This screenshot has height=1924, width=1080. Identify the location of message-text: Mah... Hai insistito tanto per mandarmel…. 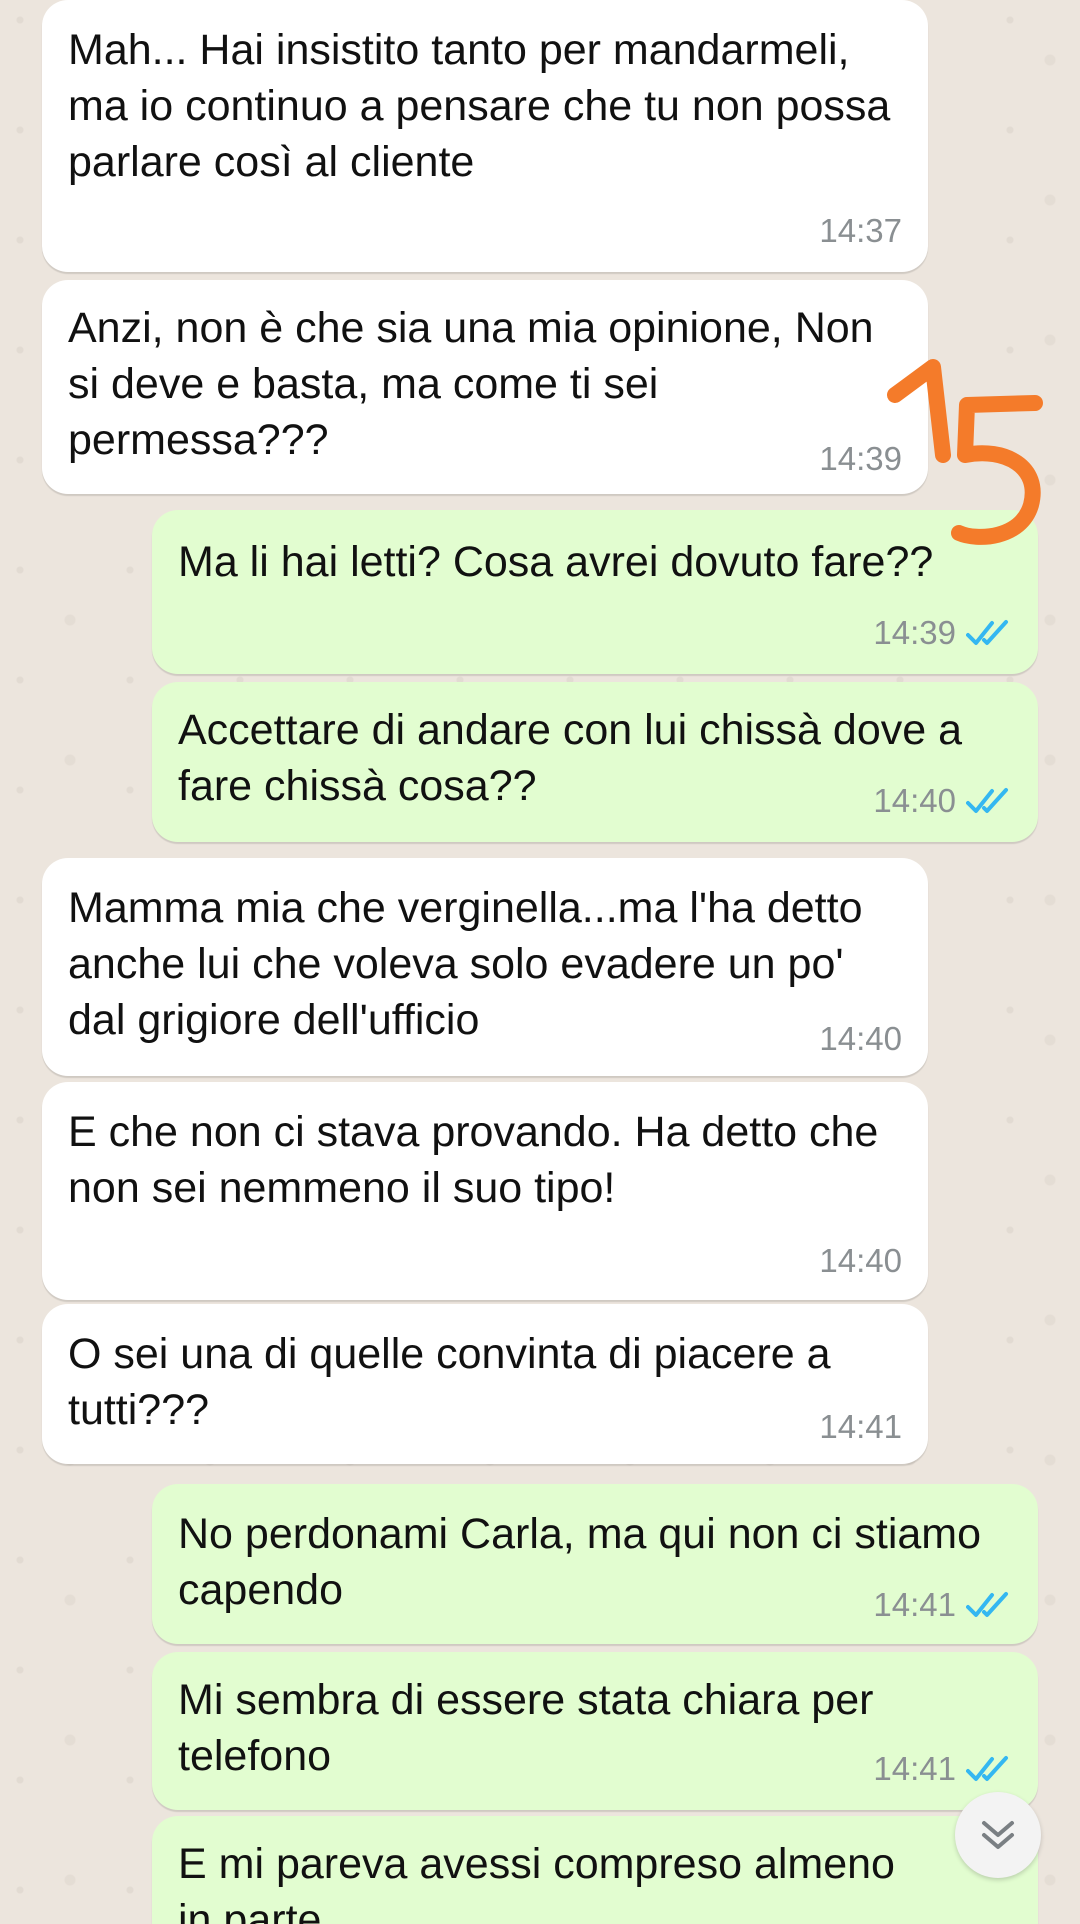
(479, 106).